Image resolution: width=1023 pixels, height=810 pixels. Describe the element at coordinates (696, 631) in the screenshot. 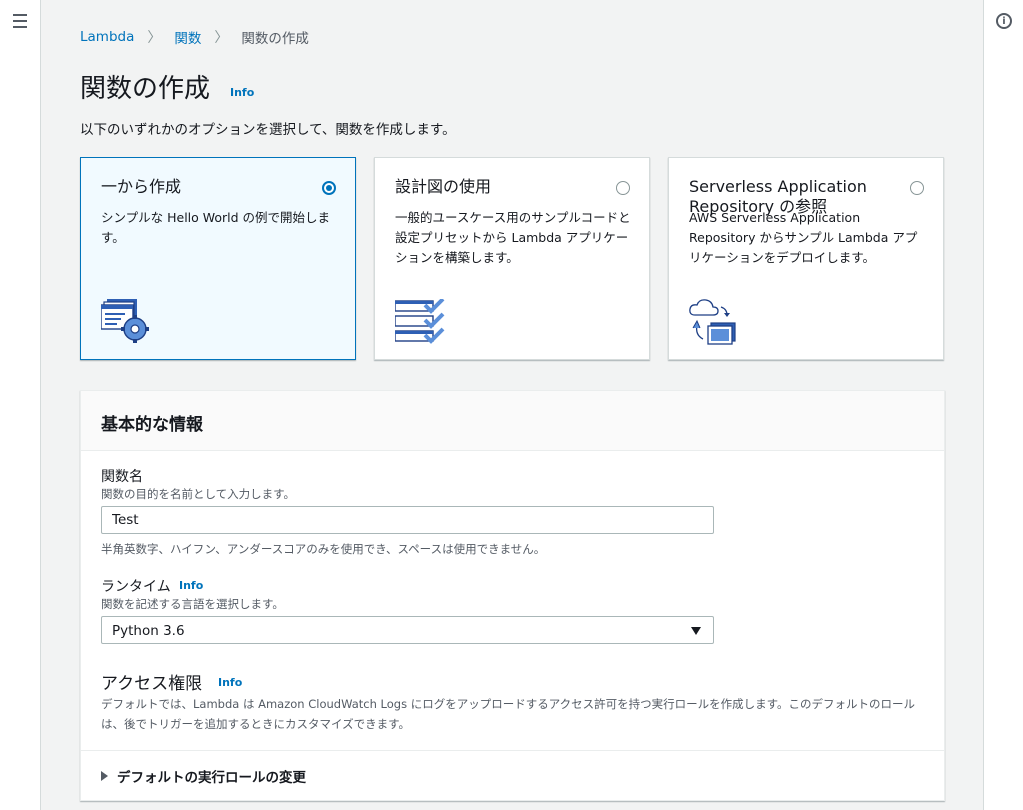

I see `caret-down-icon` at that location.